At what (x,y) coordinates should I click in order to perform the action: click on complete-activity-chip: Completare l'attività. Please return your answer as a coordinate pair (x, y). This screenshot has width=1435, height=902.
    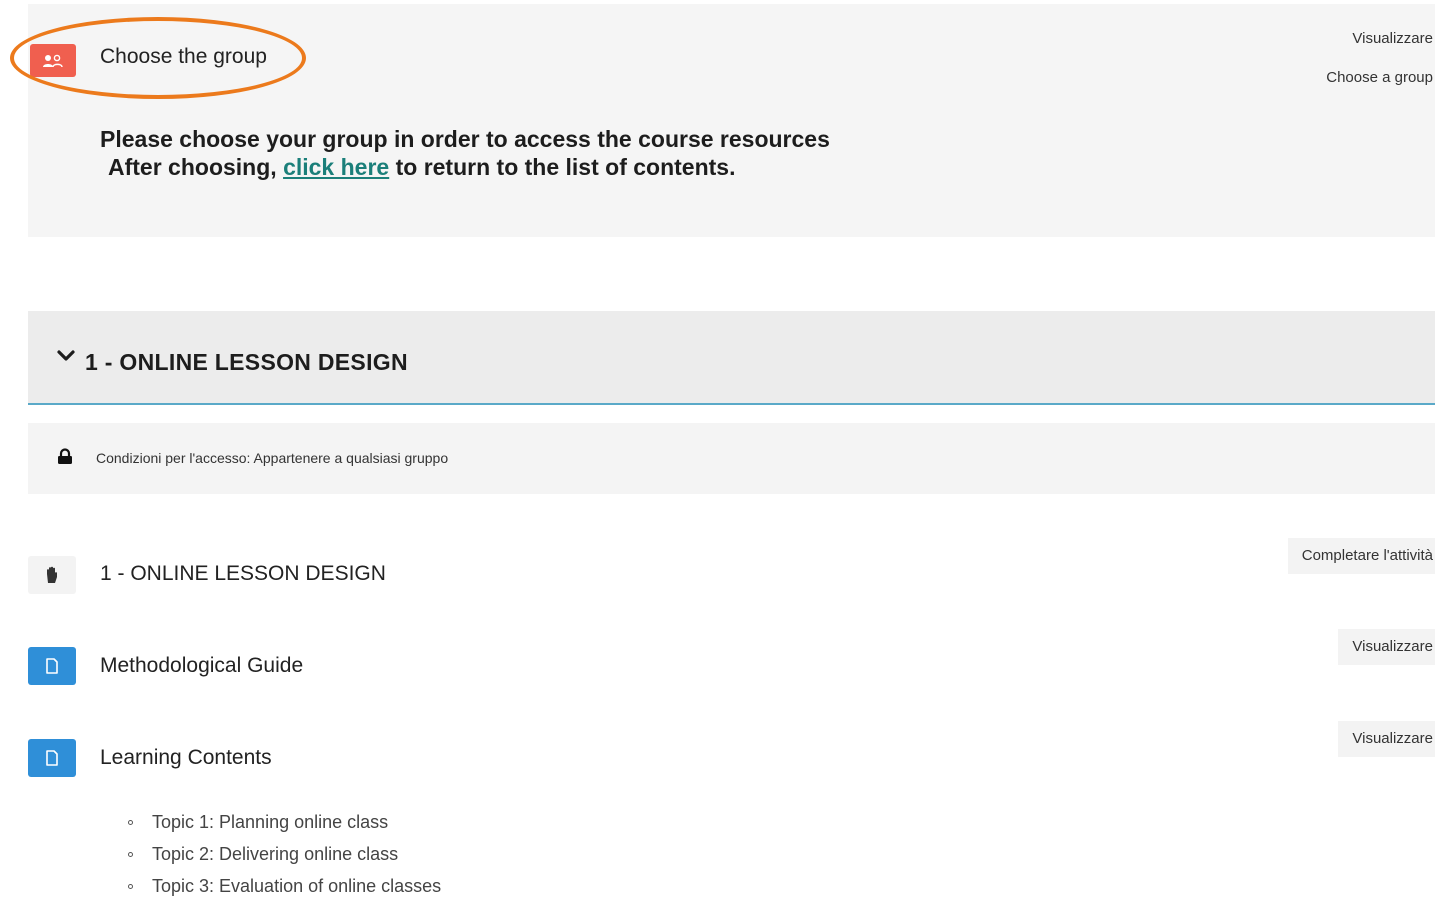
    Looking at the image, I should click on (1361, 556).